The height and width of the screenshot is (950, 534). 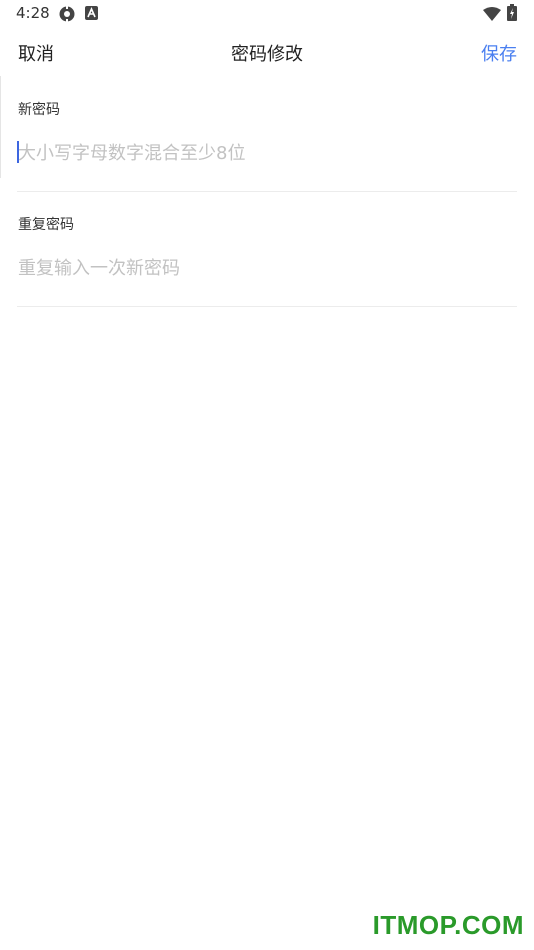 What do you see at coordinates (499, 53) in the screenshot?
I see `save-button: 保存` at bounding box center [499, 53].